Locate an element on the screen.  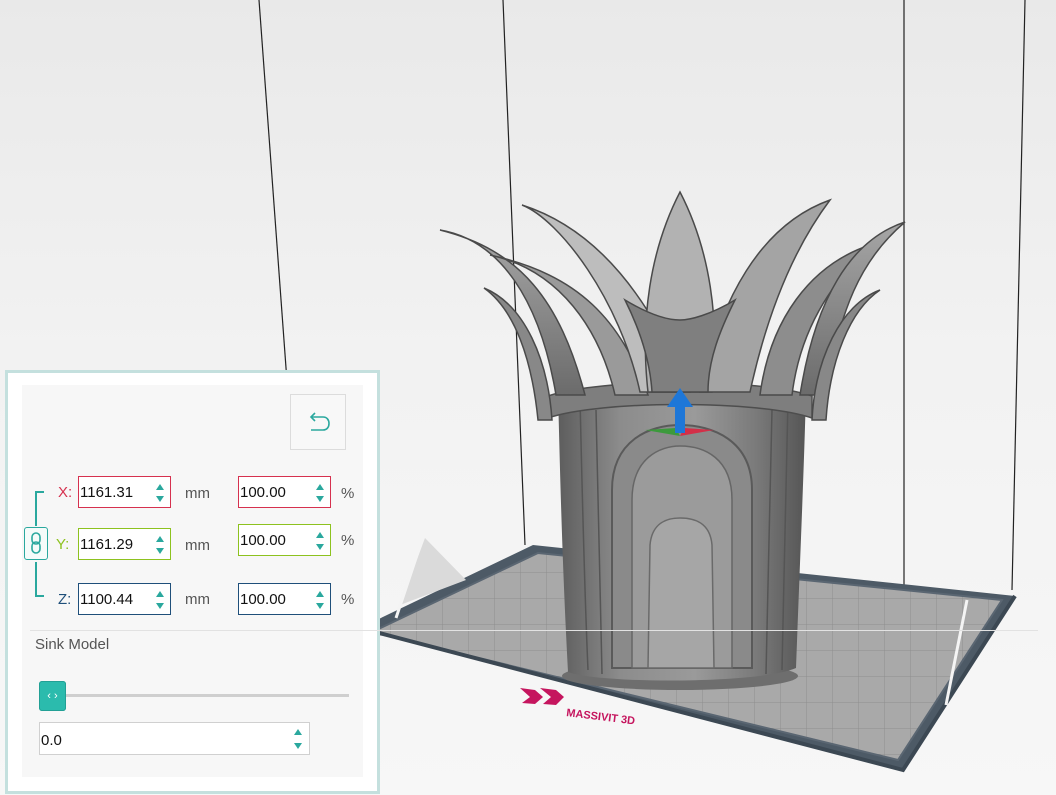
percent-x-value: 100.00 is located at coordinates (263, 492).